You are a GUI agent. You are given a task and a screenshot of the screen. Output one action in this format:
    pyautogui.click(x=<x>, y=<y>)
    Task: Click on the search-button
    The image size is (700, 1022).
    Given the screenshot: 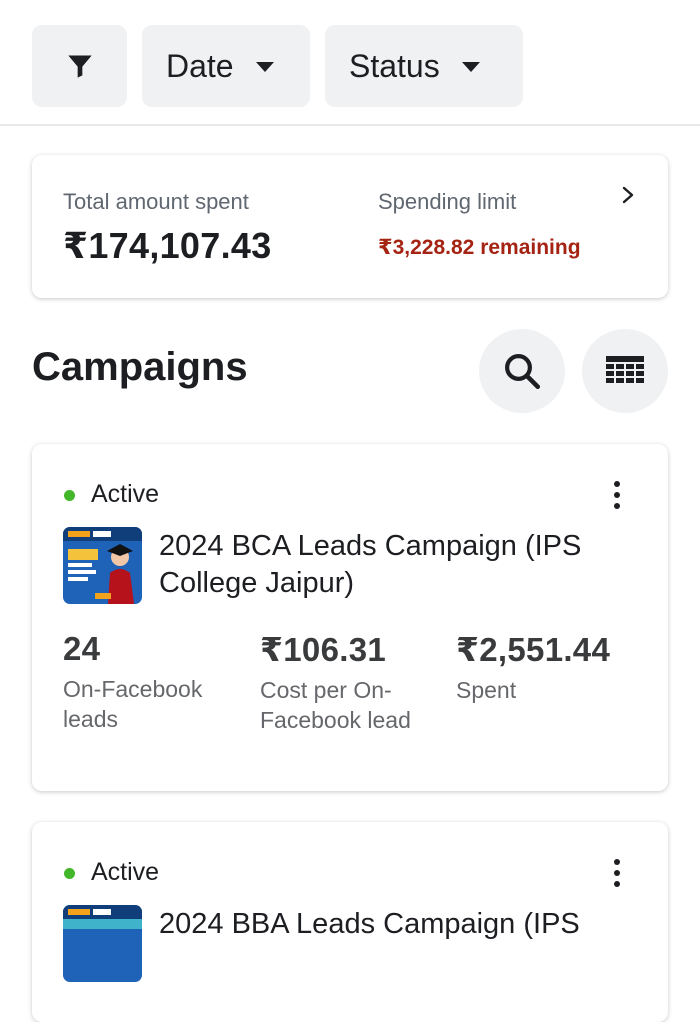 What is the action you would take?
    pyautogui.click(x=522, y=371)
    